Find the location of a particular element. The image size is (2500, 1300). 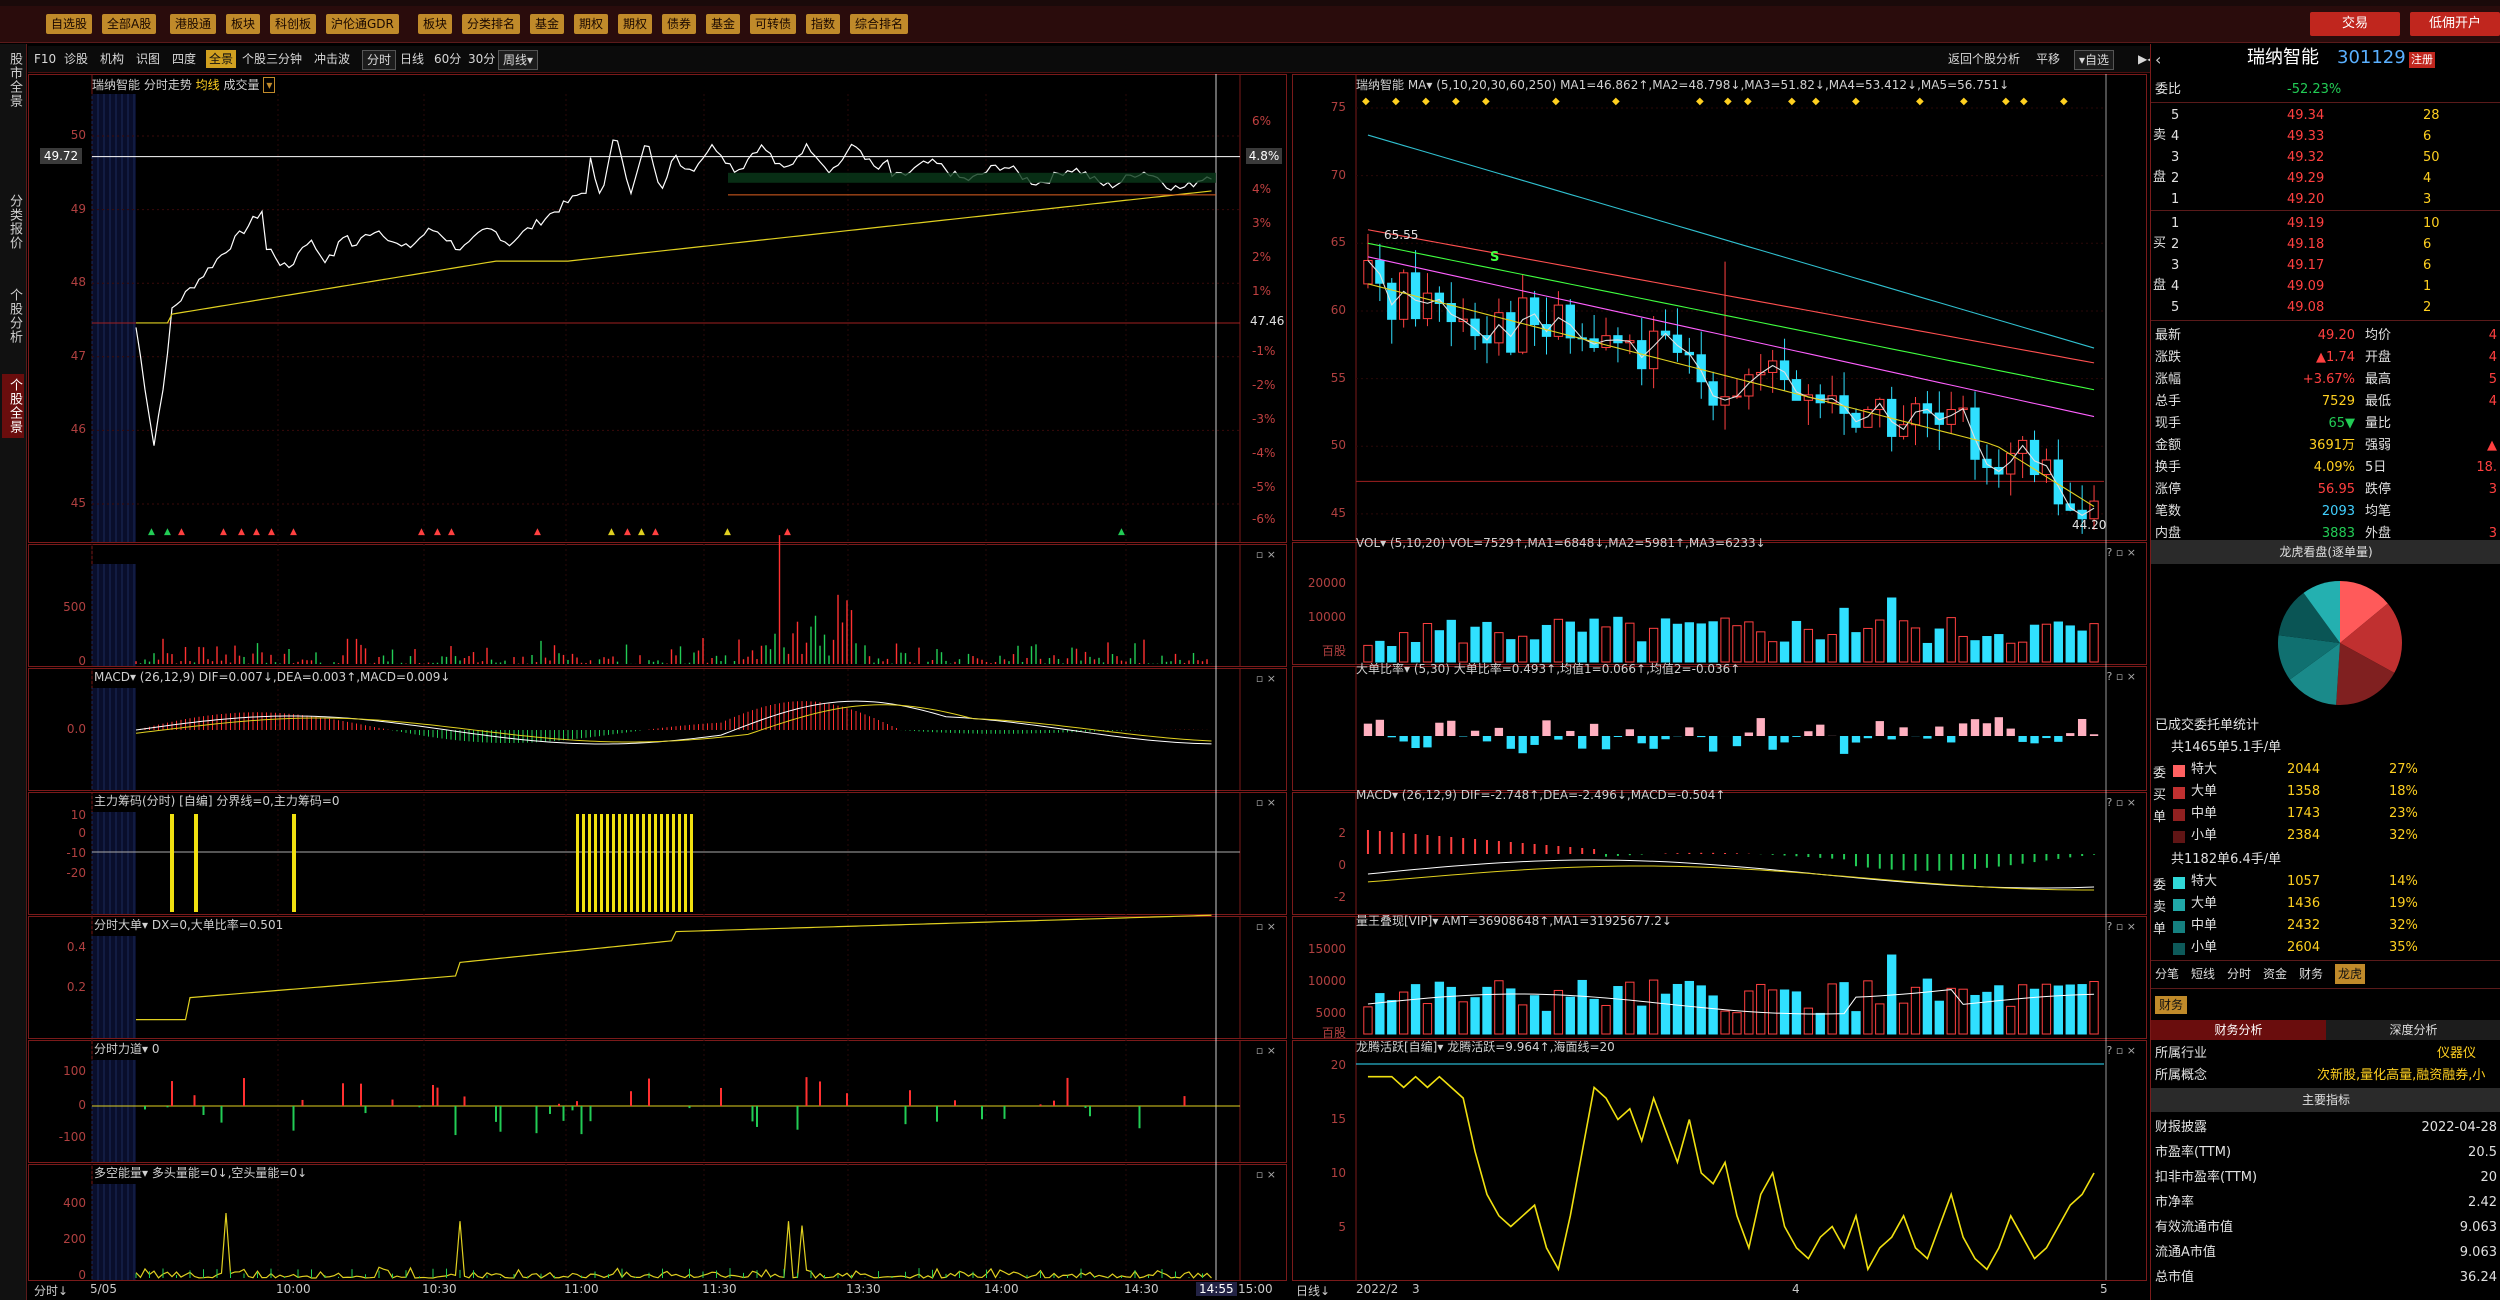

period-weekly-dropdown: 周线▾ is located at coordinates (518, 60).